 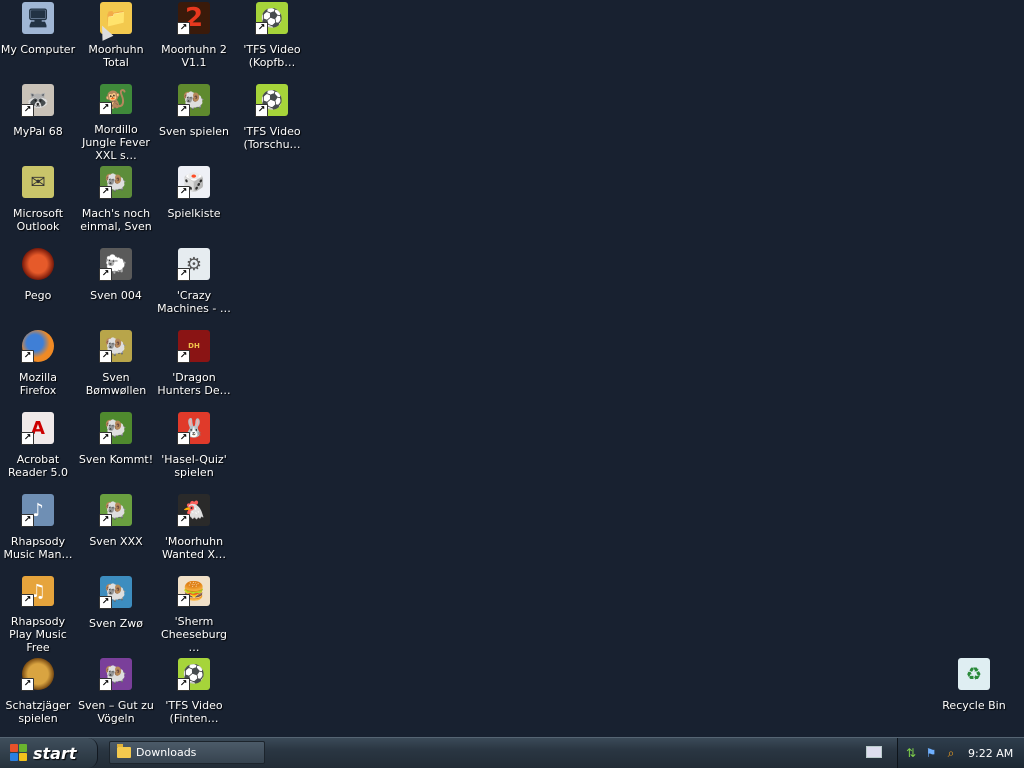 I want to click on icon-label: Sven spielen, so click(x=194, y=131).